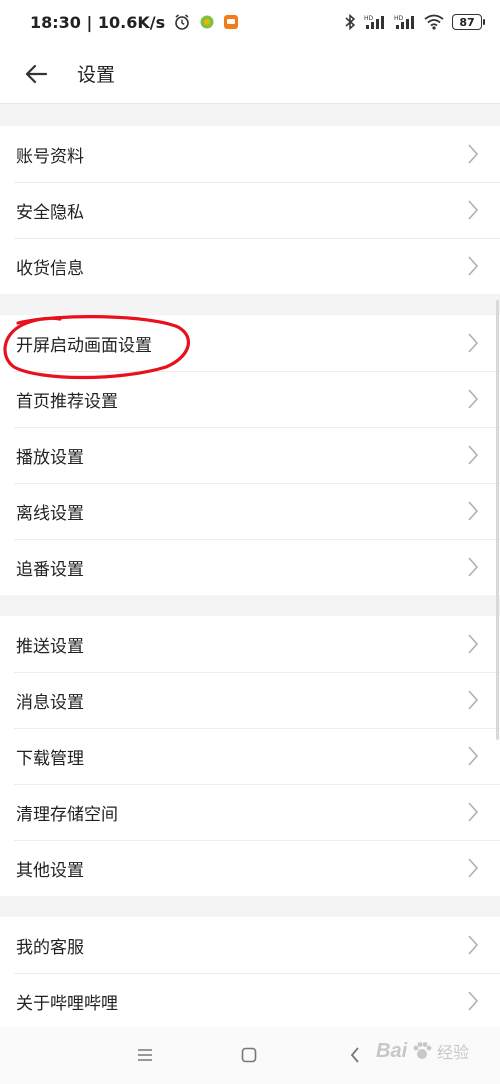  I want to click on settings-item-customer-service: 我的客服, so click(250, 945).